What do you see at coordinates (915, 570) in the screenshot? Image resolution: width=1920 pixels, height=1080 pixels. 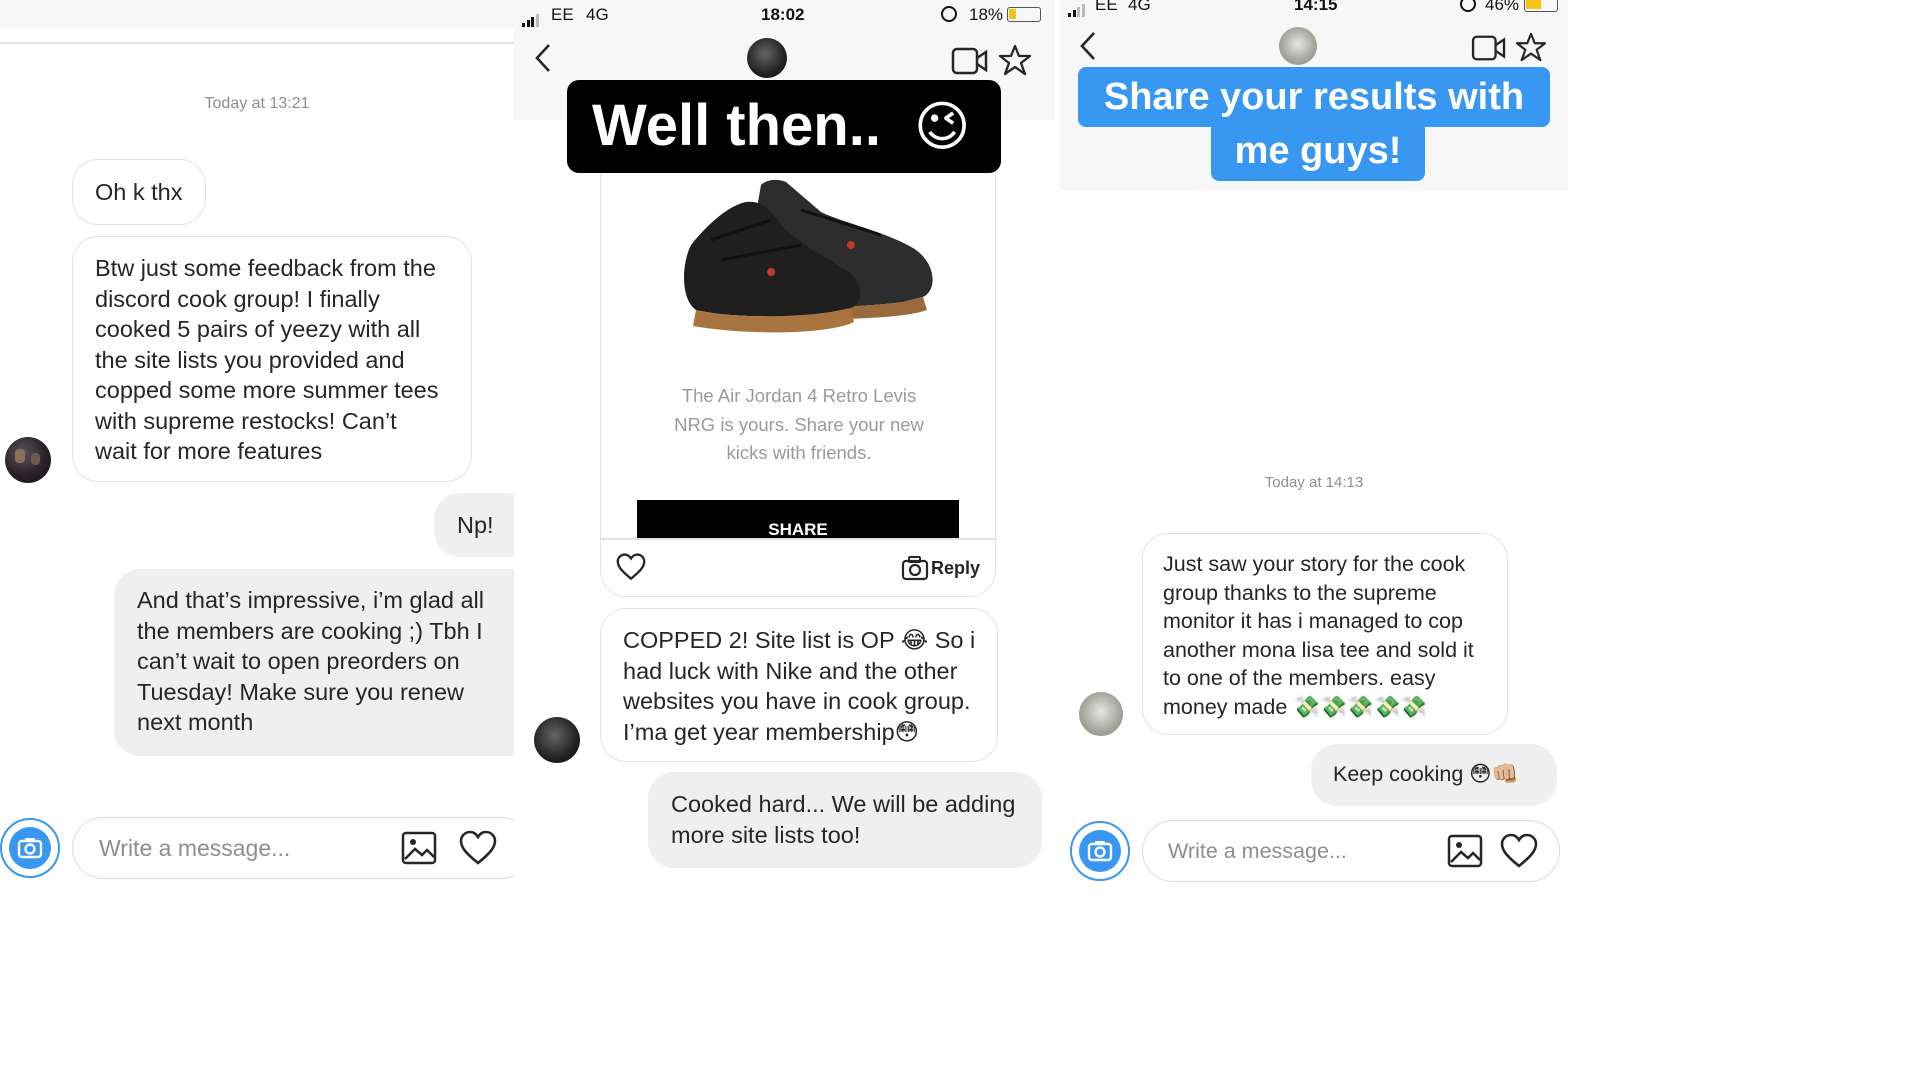 I see `reply-camera-icon` at bounding box center [915, 570].